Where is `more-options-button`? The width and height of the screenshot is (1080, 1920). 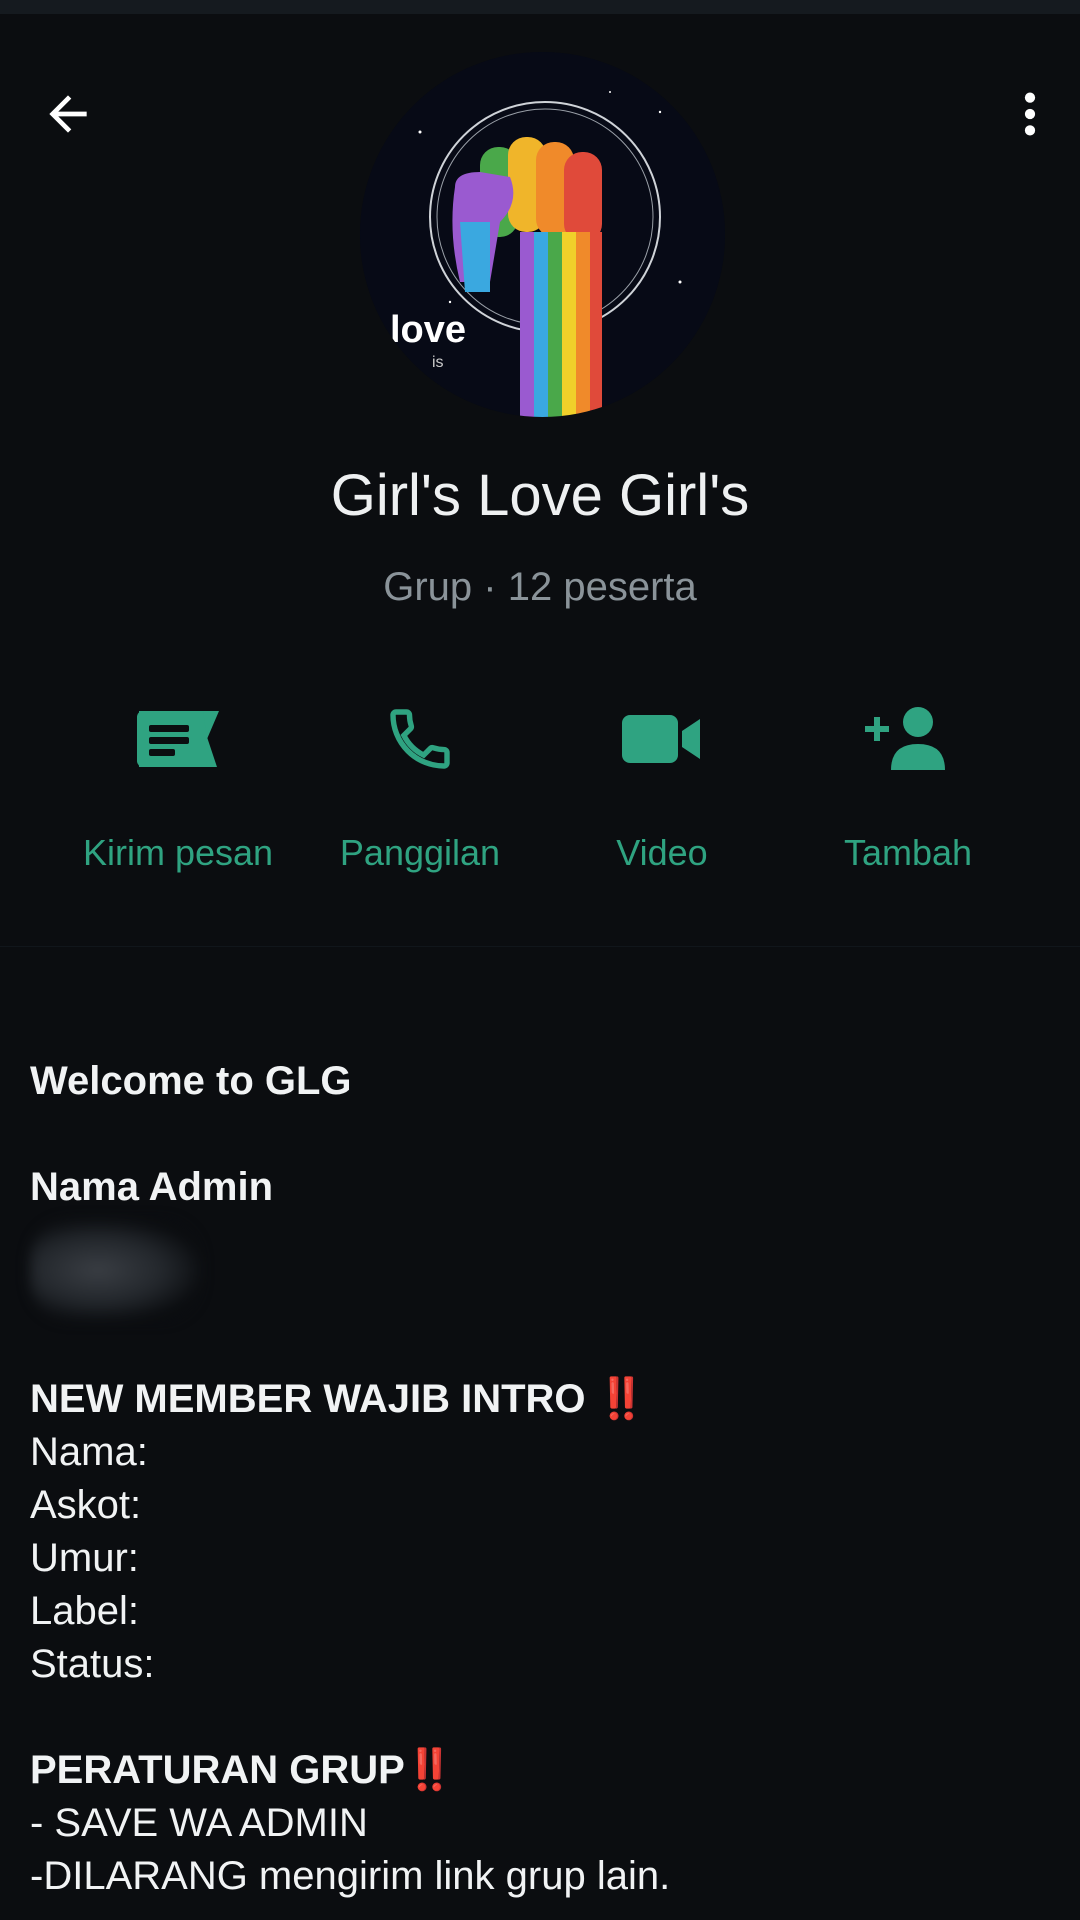
more-options-button is located at coordinates (1030, 114).